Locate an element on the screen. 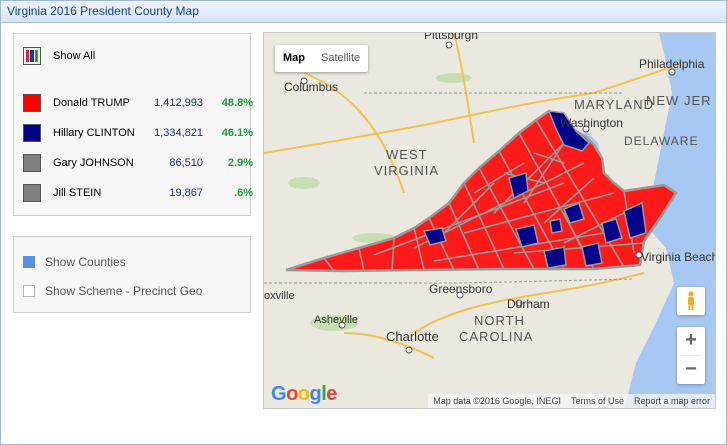 This screenshot has width=727, height=445. show-counties-toggle: Show Counties is located at coordinates (74, 262).